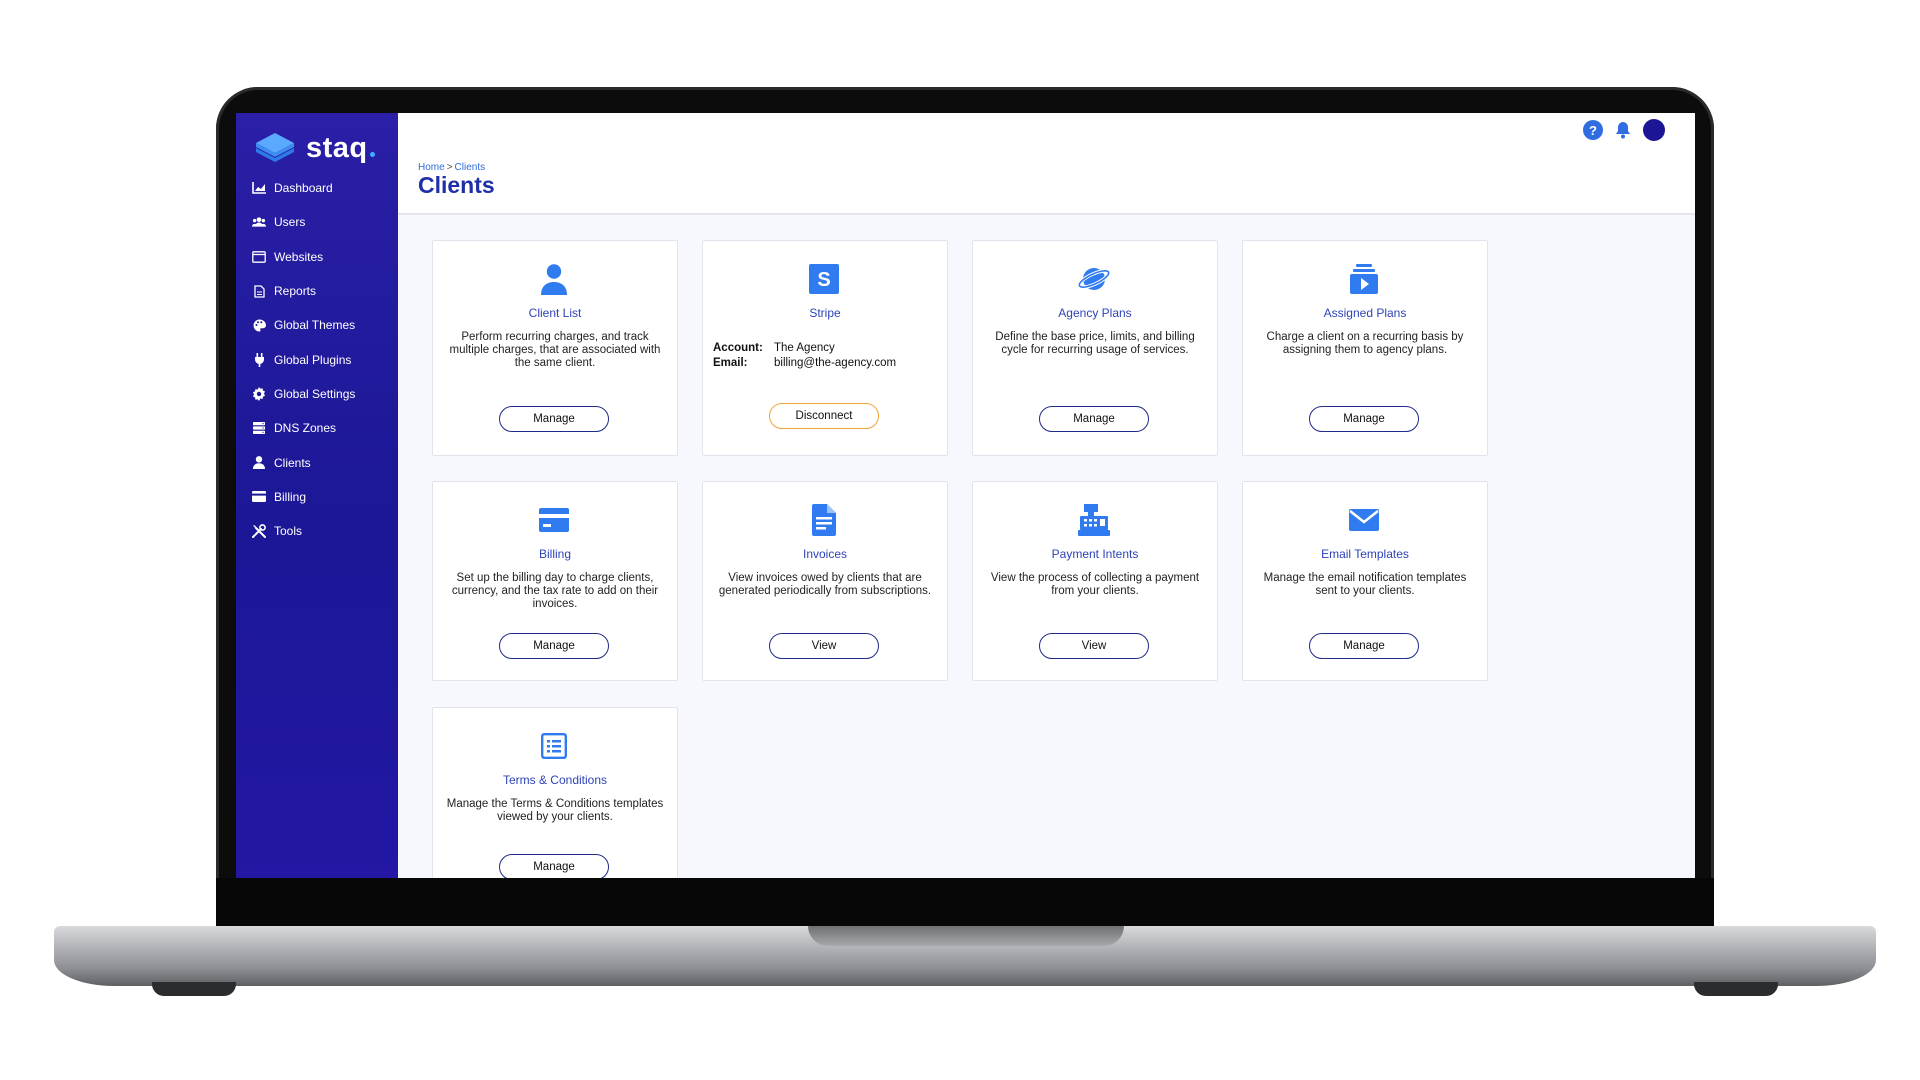 Image resolution: width=1920 pixels, height=1080 pixels. Describe the element at coordinates (290, 222) in the screenshot. I see `sidebar-item-label: Users` at that location.